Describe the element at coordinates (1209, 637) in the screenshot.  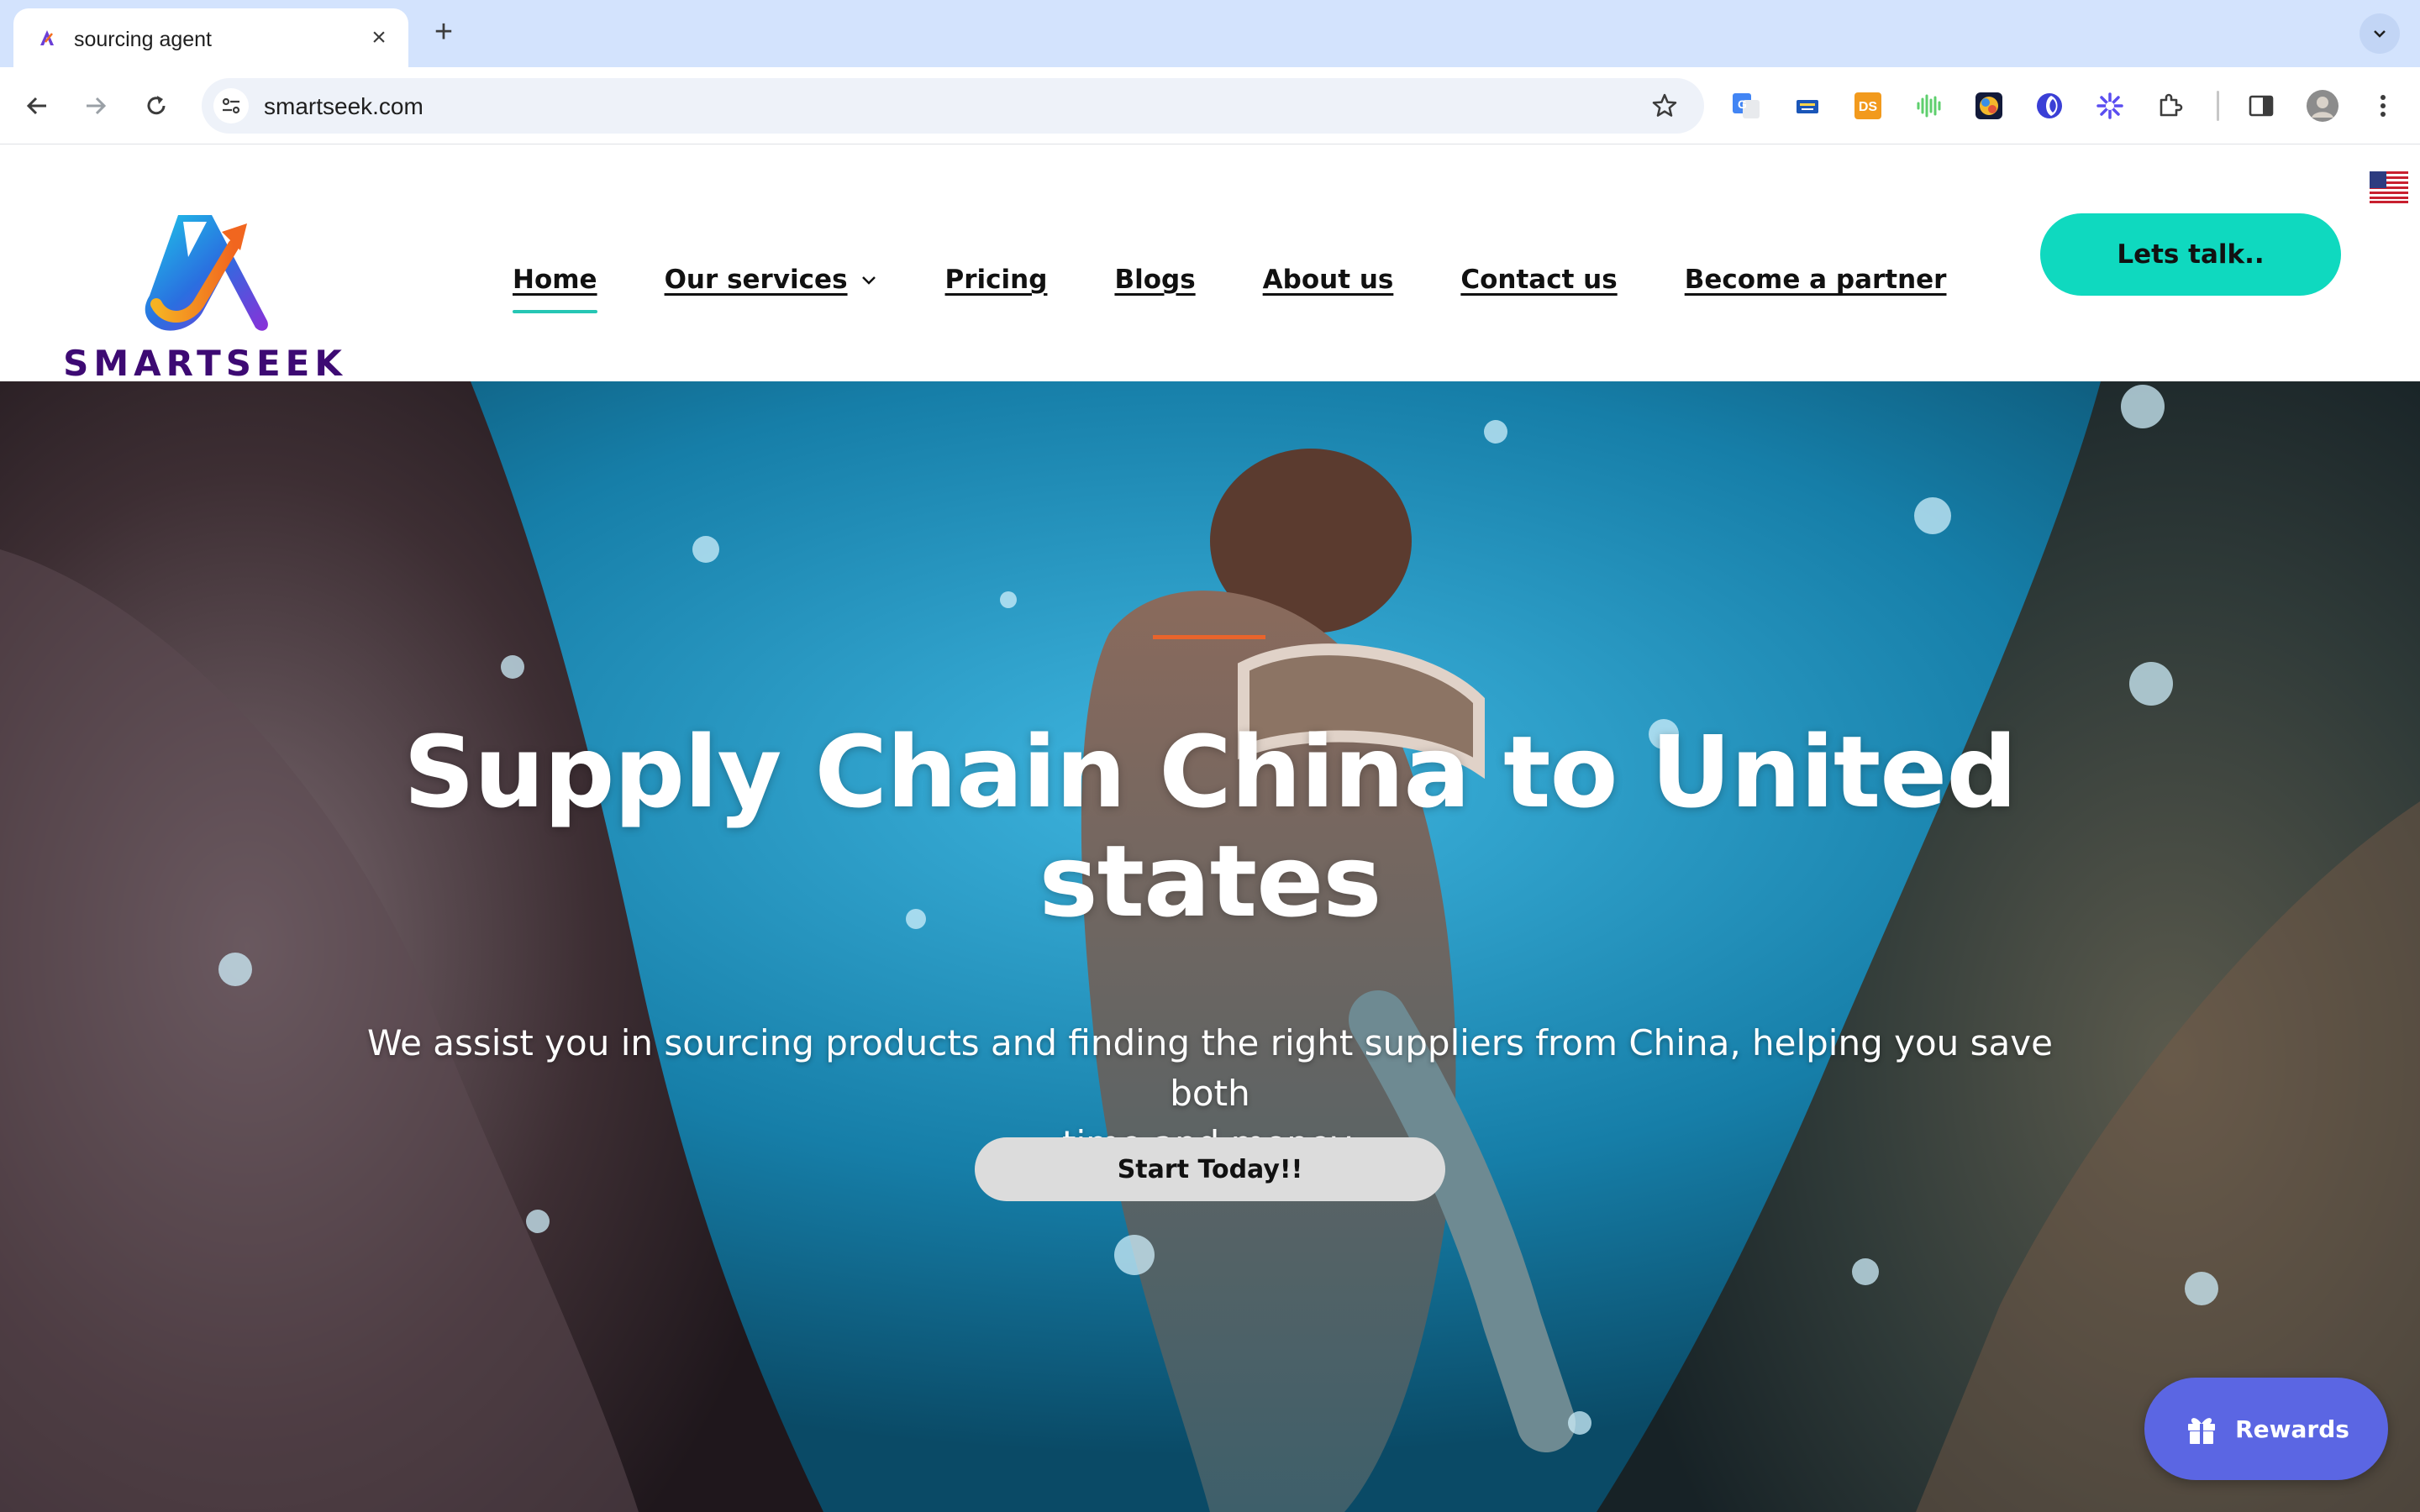
I see `hero-accent-line` at that location.